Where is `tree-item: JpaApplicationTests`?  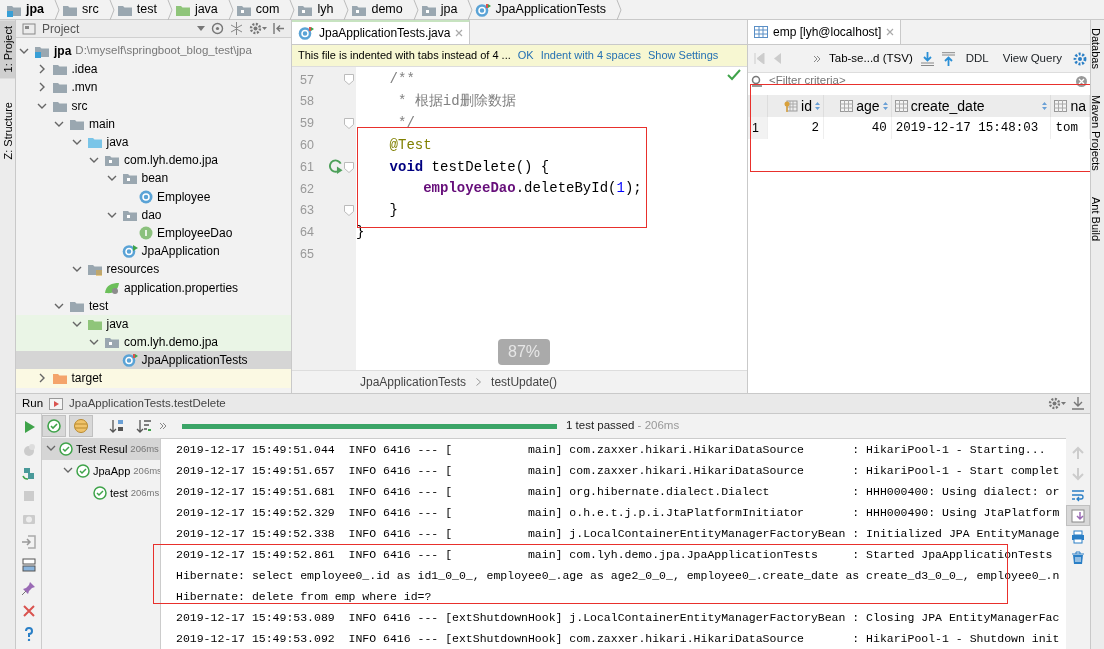 tree-item: JpaApplicationTests is located at coordinates (153, 360).